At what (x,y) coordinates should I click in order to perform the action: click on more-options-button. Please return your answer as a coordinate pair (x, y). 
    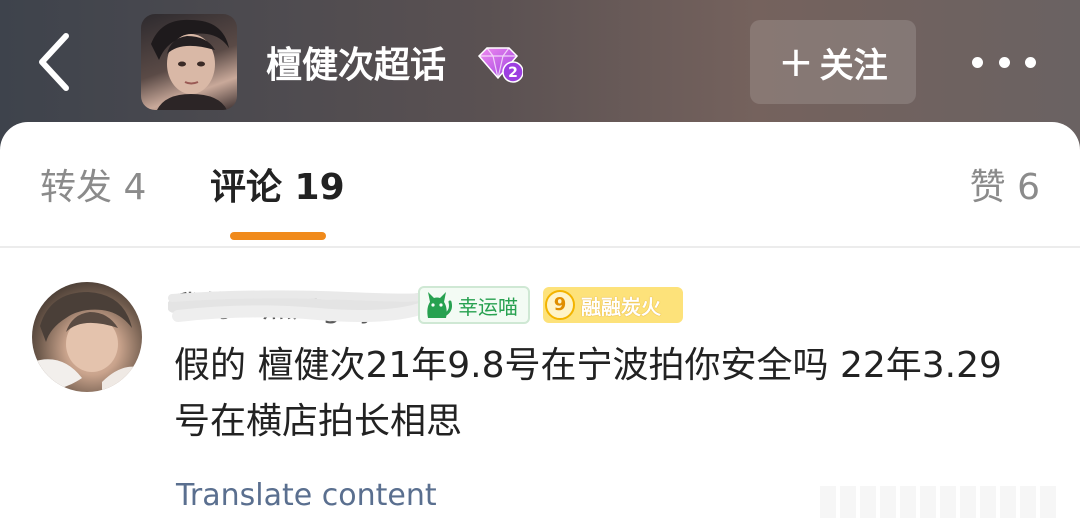
    Looking at the image, I should click on (1004, 62).